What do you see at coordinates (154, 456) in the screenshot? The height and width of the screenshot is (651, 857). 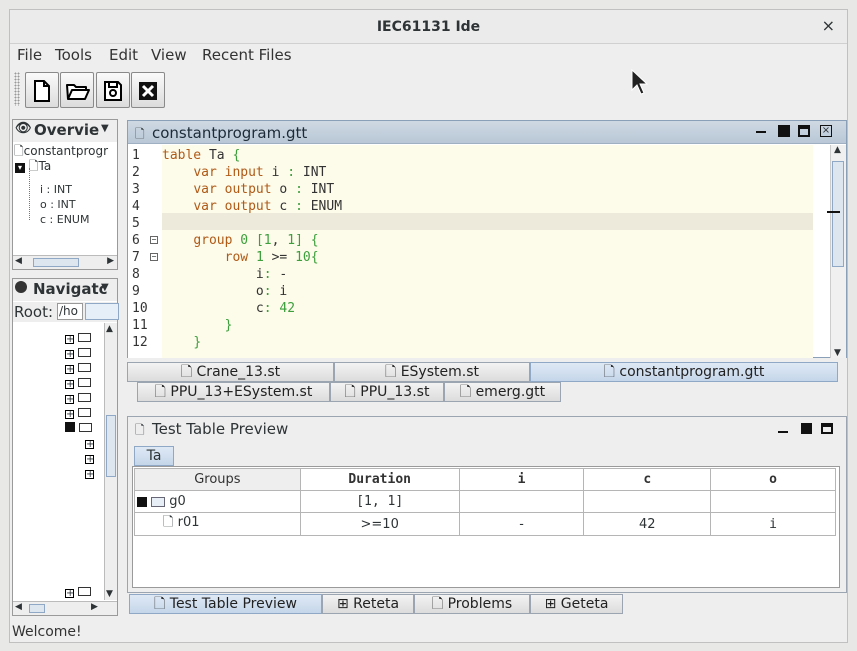 I see `subtab-ta: Ta` at bounding box center [154, 456].